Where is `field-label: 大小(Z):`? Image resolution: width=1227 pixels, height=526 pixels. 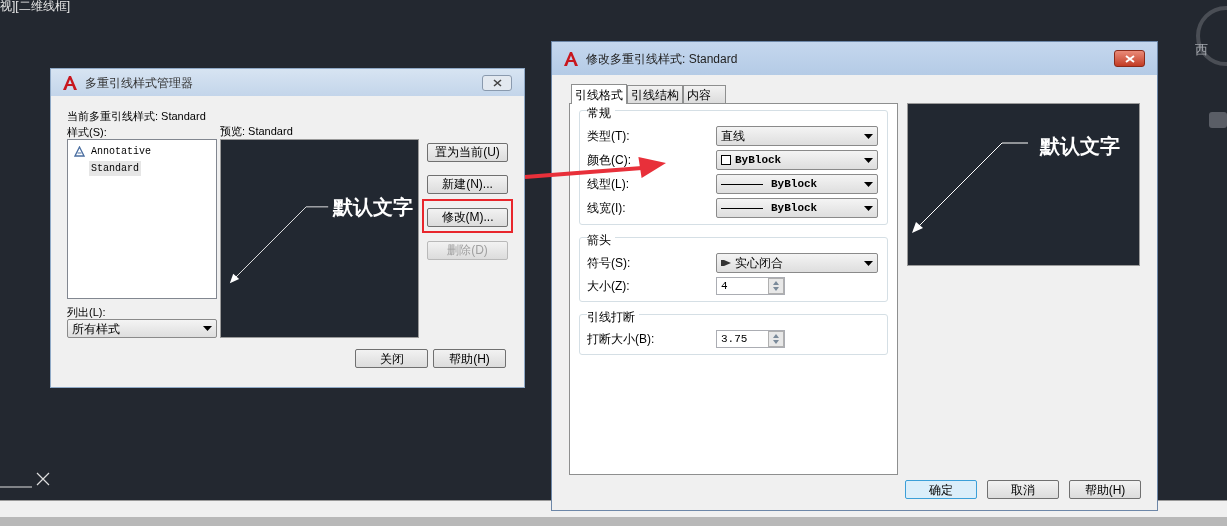
field-label: 大小(Z): is located at coordinates (609, 286).